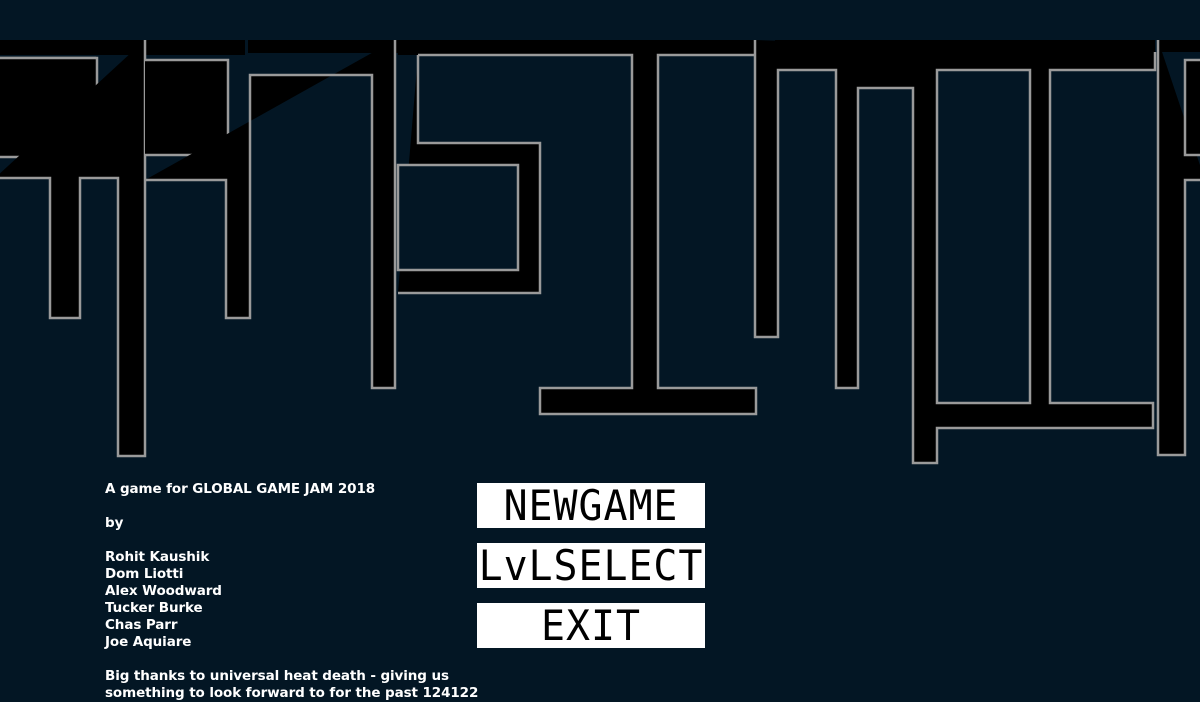 The width and height of the screenshot is (1200, 702). Describe the element at coordinates (114, 523) in the screenshot. I see `credits-by: by` at that location.